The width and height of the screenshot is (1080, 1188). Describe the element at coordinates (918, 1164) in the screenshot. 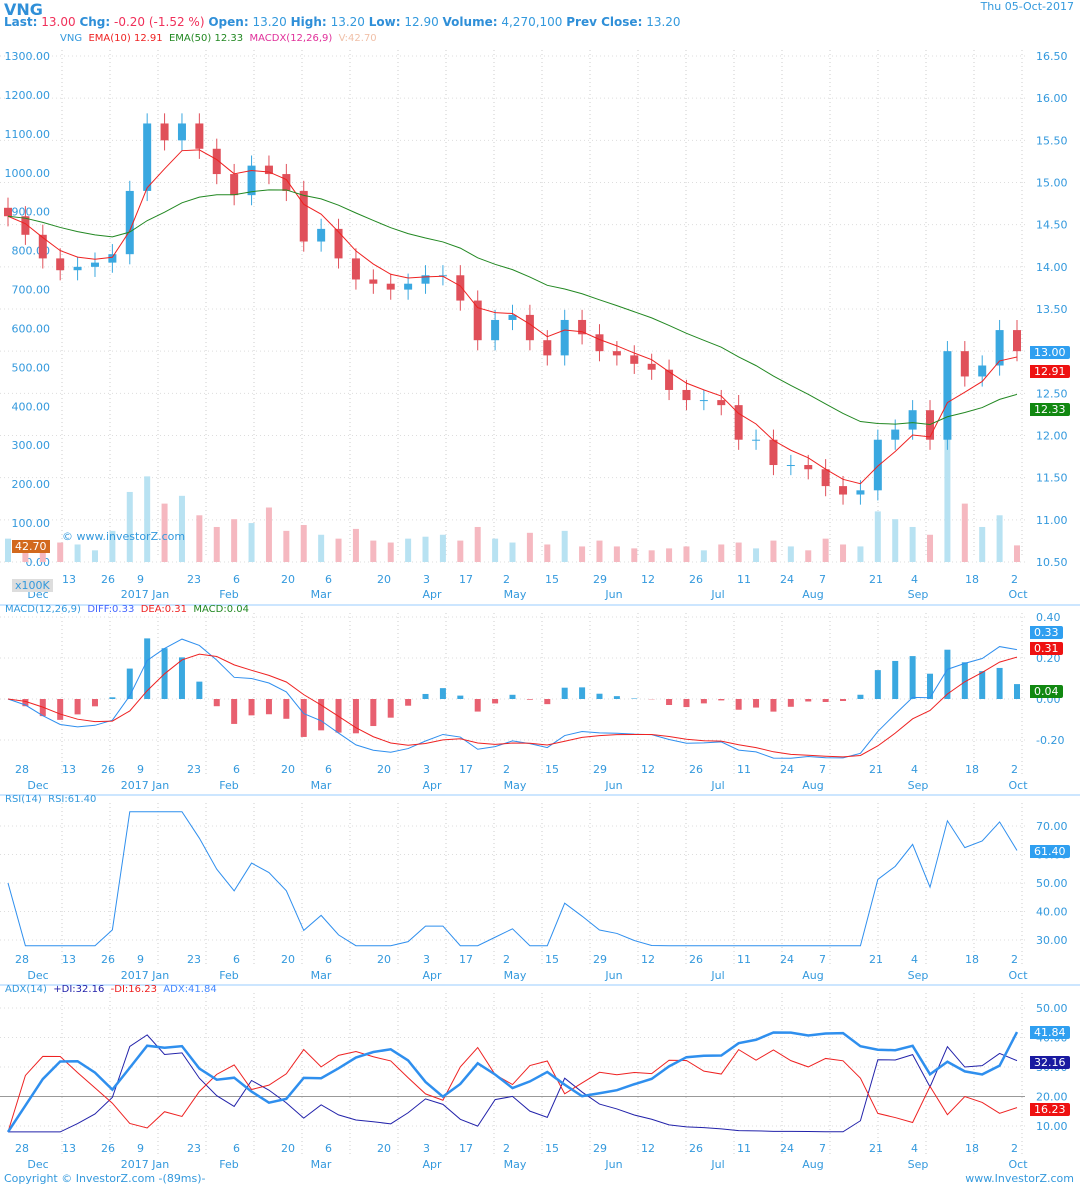

I see `x-month-label: Sep` at that location.